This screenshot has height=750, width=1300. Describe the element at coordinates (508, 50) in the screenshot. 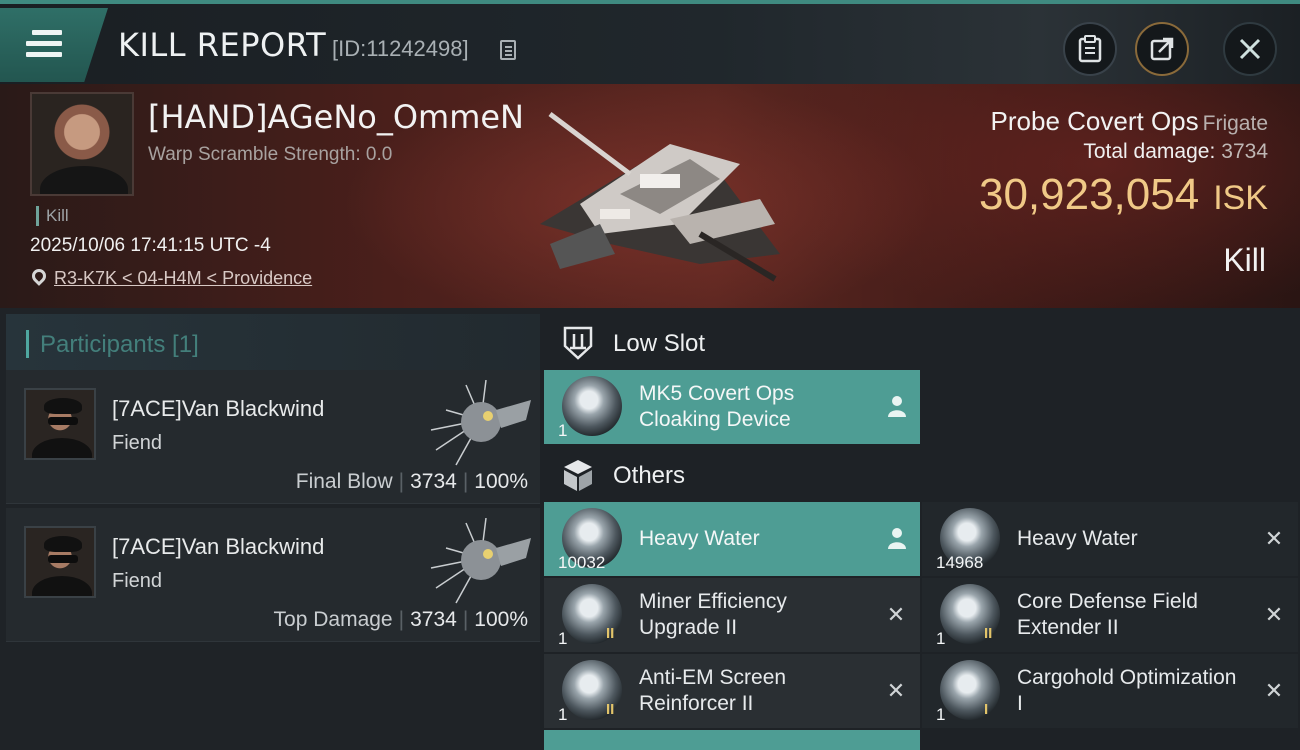

I see `copy-icon` at that location.